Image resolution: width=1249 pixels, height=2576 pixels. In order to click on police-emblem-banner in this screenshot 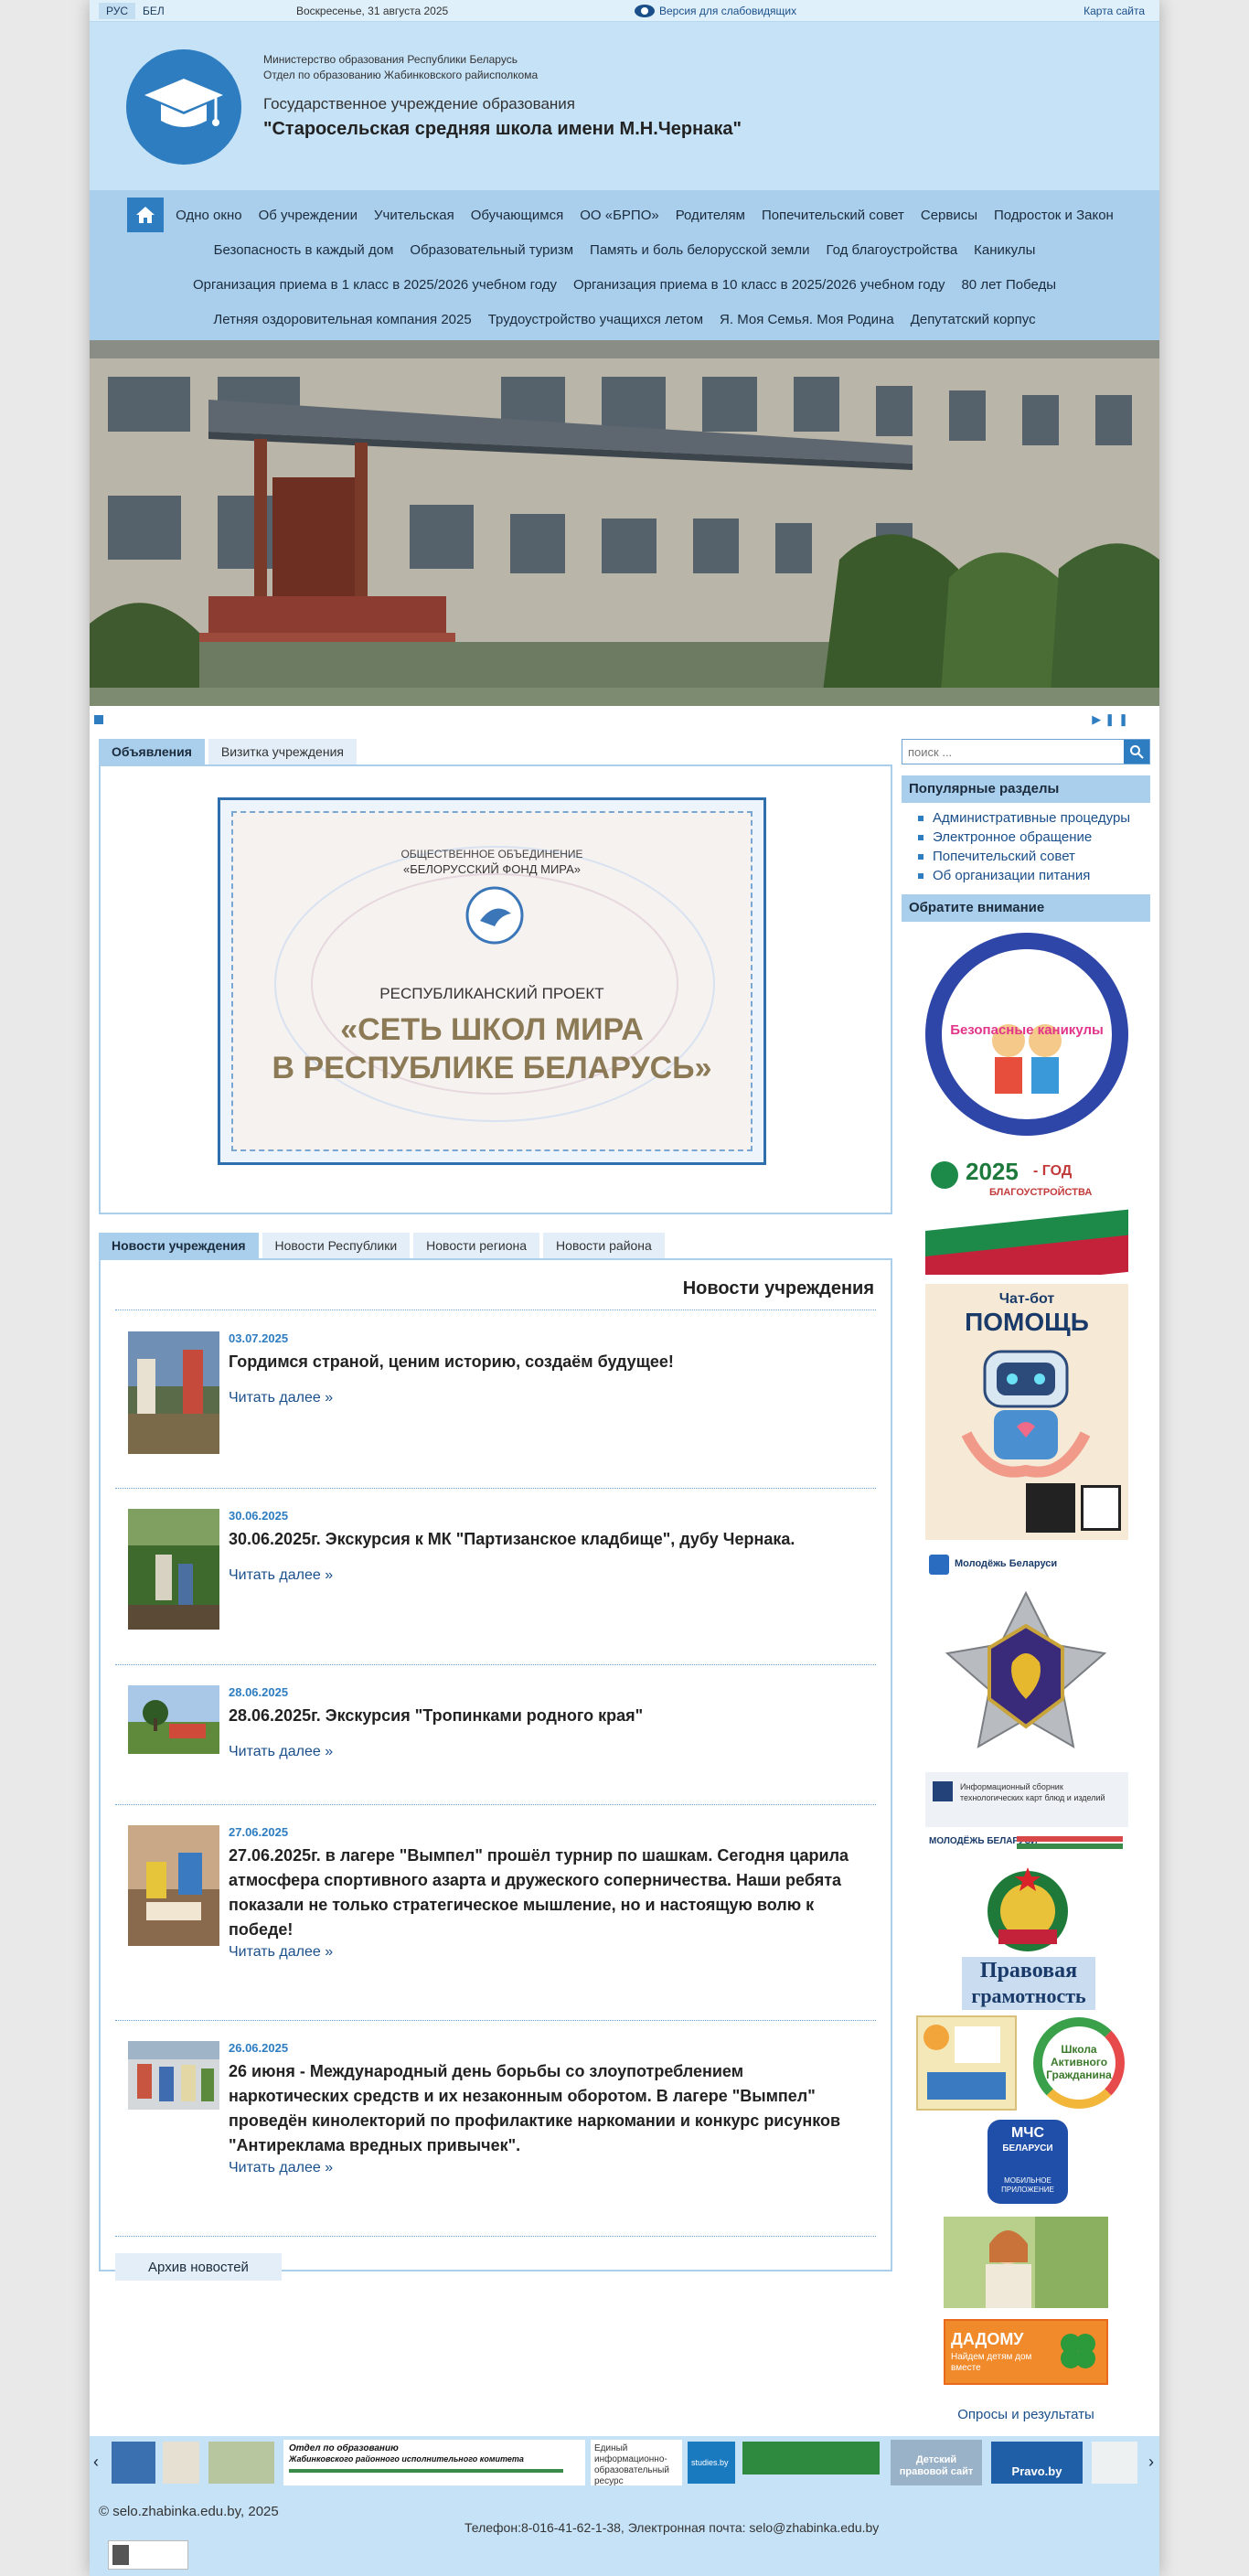, I will do `click(1026, 1674)`.